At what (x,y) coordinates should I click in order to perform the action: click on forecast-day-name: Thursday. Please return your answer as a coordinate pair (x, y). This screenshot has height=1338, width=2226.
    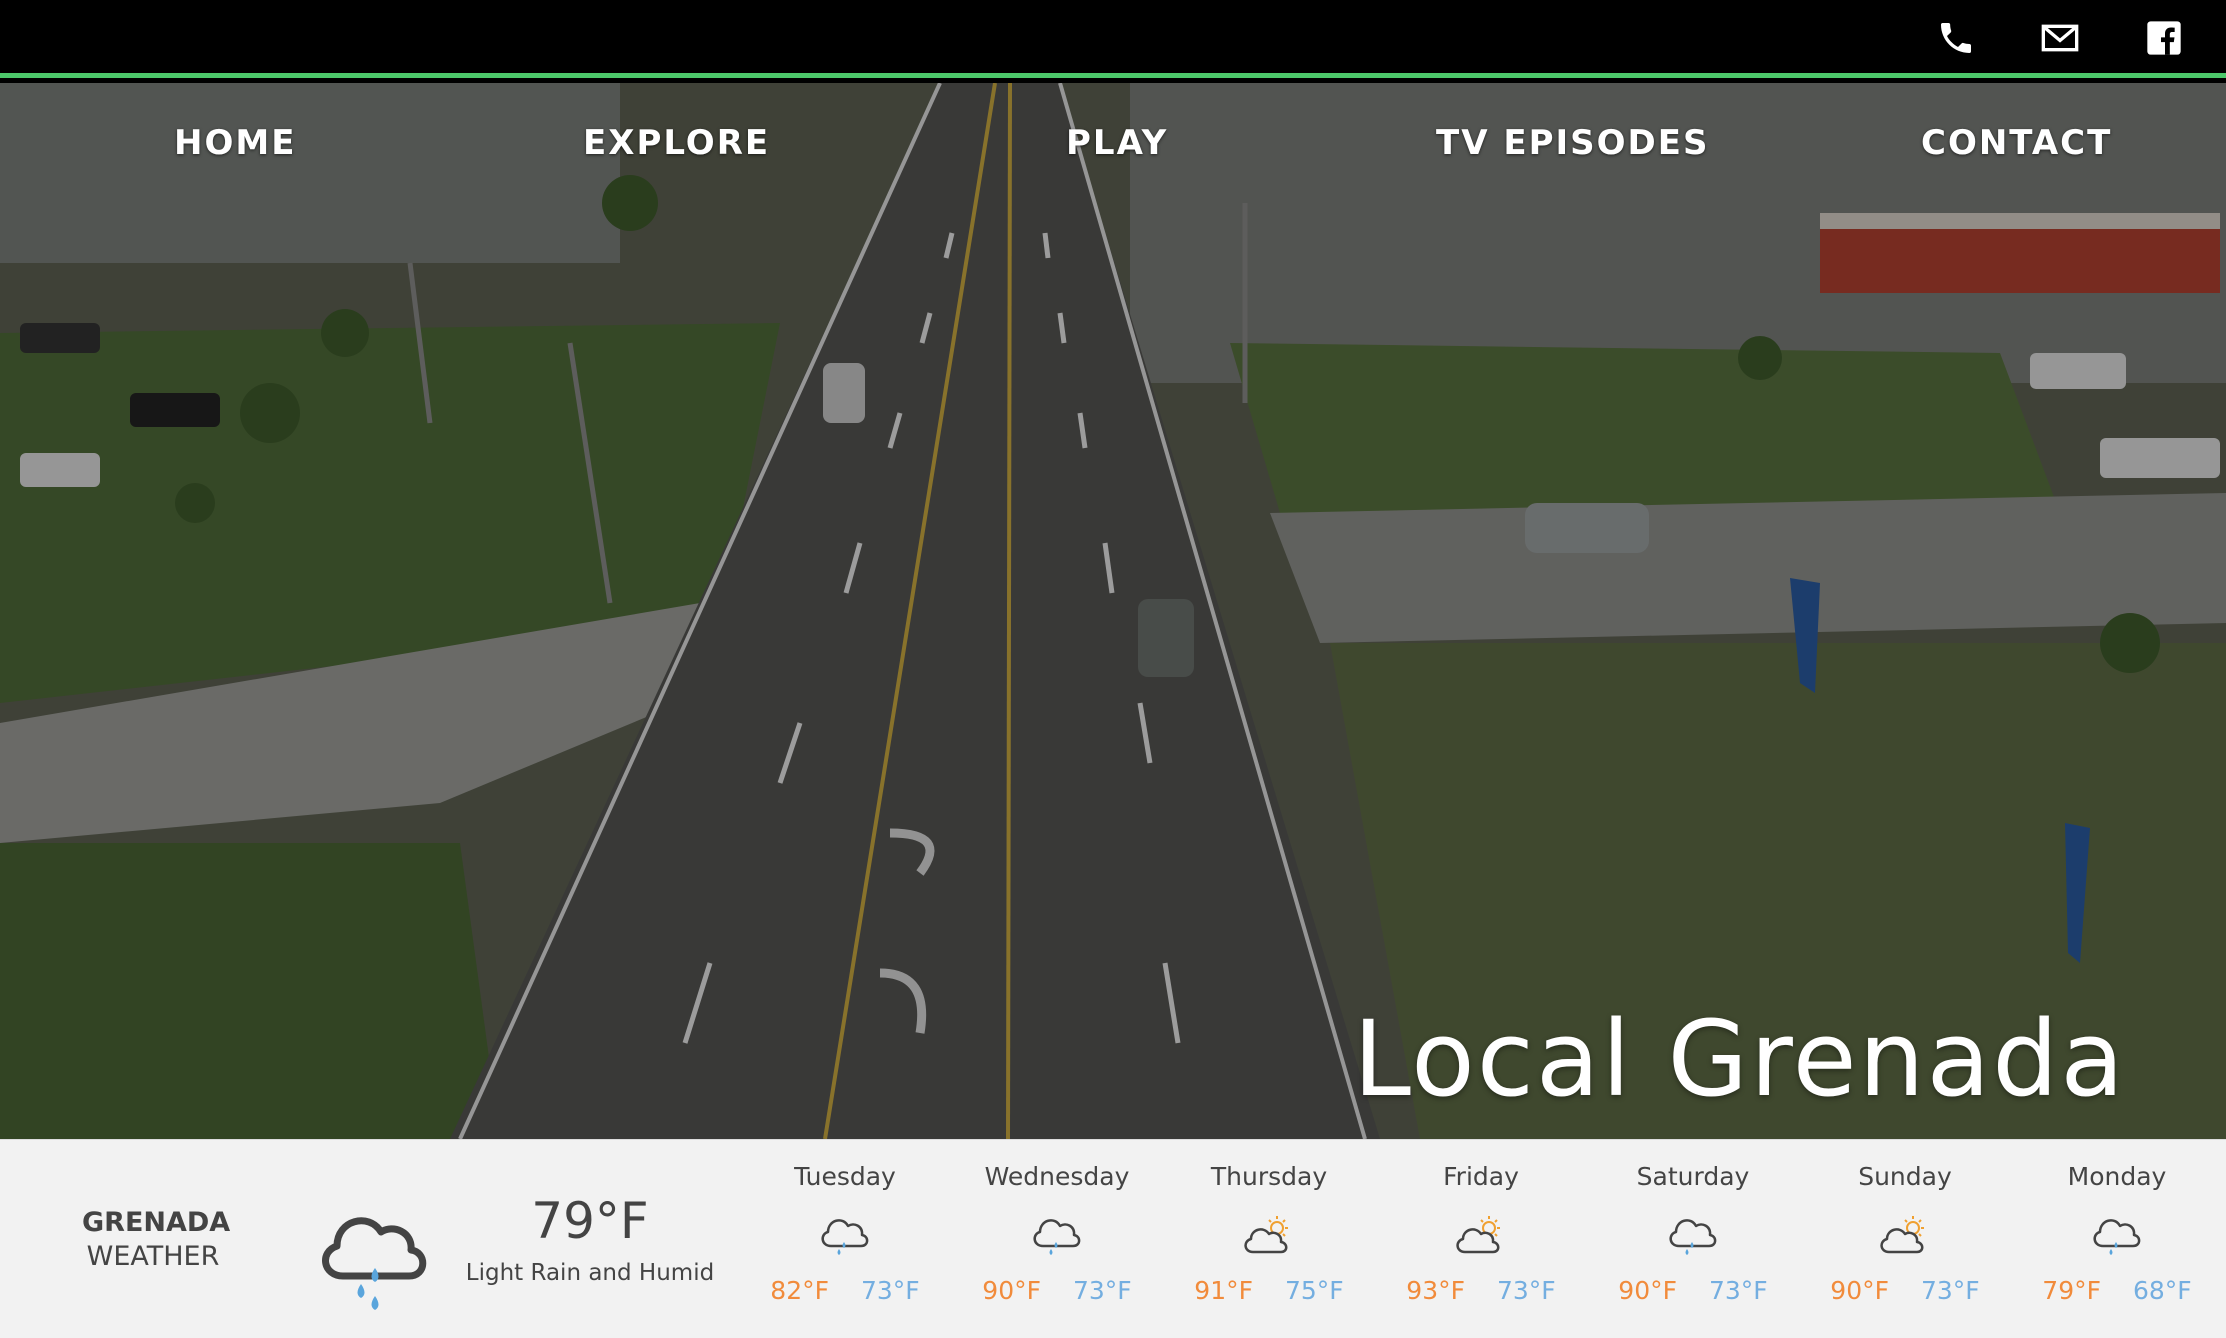
    Looking at the image, I should click on (1269, 1176).